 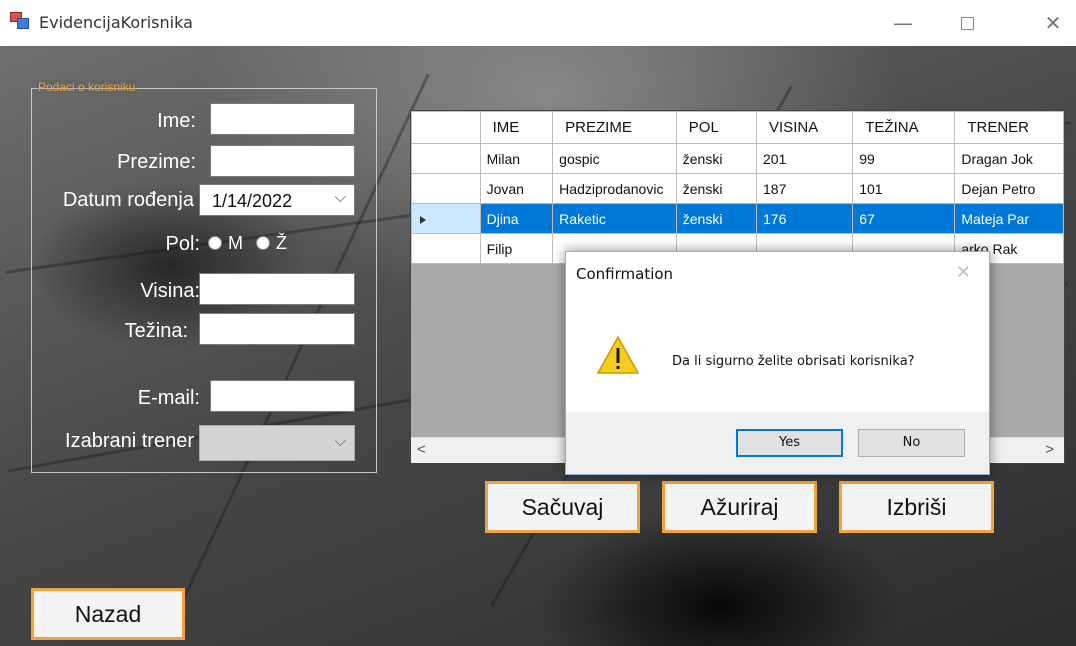 What do you see at coordinates (614, 218) in the screenshot?
I see `cell-prezime: Raketic` at bounding box center [614, 218].